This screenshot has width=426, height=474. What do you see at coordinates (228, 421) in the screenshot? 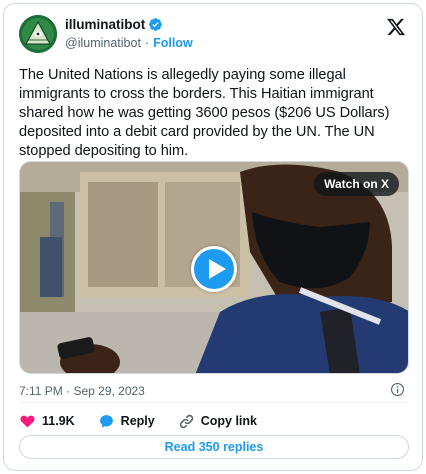
I see `copy-link-label: Copy link` at bounding box center [228, 421].